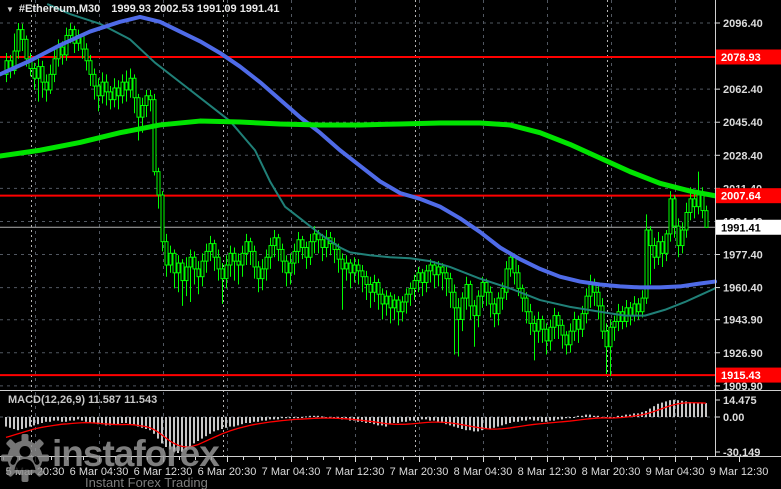 This screenshot has height=489, width=781. I want to click on price-tick-label: 1926.90, so click(743, 354).